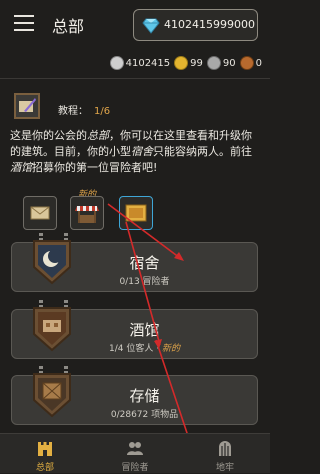 The height and width of the screenshot is (474, 320). I want to click on currency-value: 90, so click(229, 63).